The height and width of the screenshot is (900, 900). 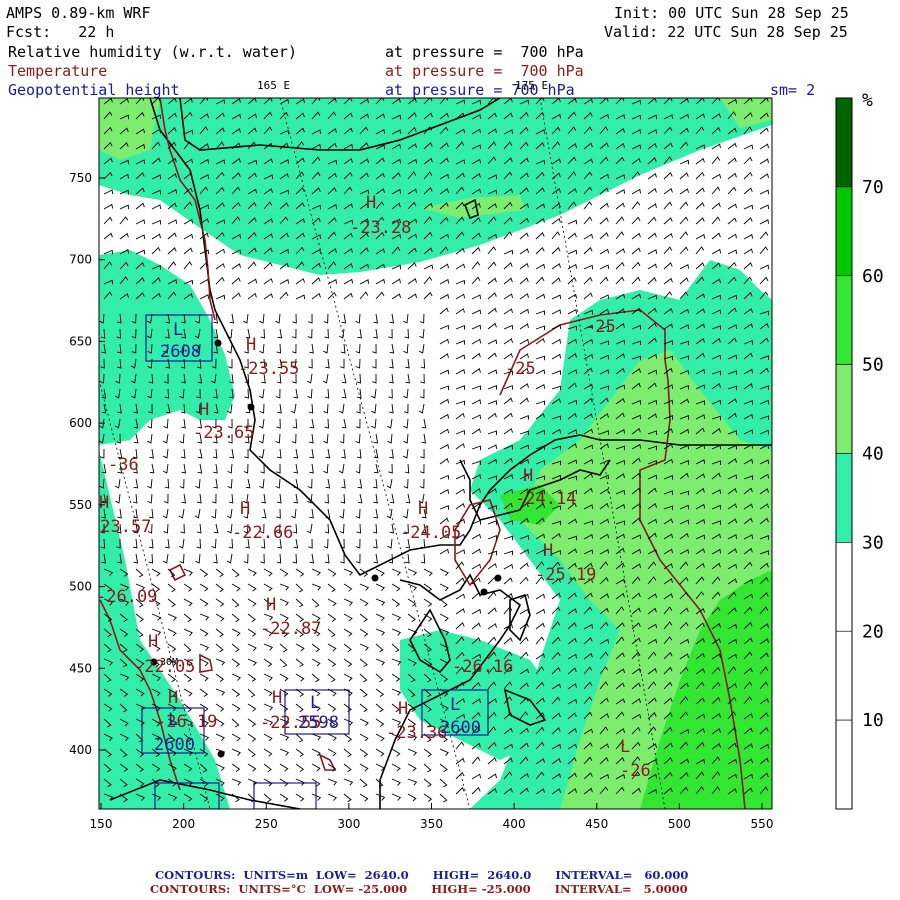 I want to click on x-tick-label: 400, so click(x=514, y=824).